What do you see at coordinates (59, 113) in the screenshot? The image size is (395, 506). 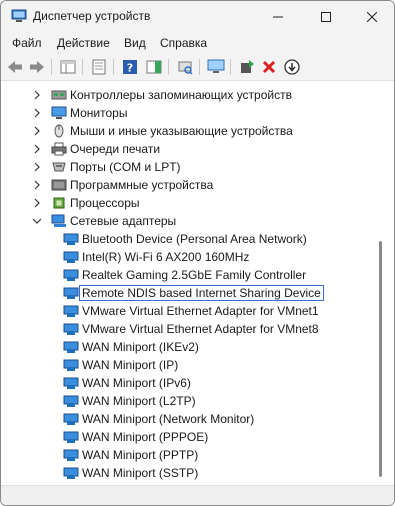 I see `monitor-icon` at bounding box center [59, 113].